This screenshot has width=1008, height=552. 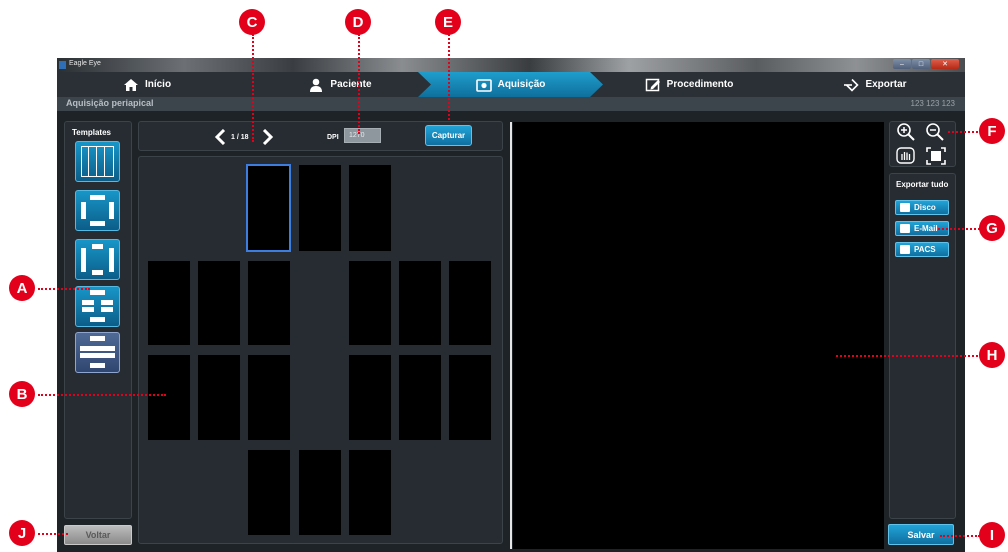 I want to click on callout-j-line, so click(x=53, y=534).